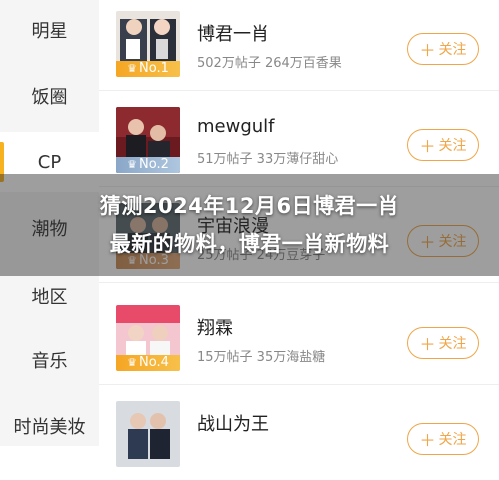 The image size is (499, 480). I want to click on sidebar-item-label: 地区, so click(49, 297).